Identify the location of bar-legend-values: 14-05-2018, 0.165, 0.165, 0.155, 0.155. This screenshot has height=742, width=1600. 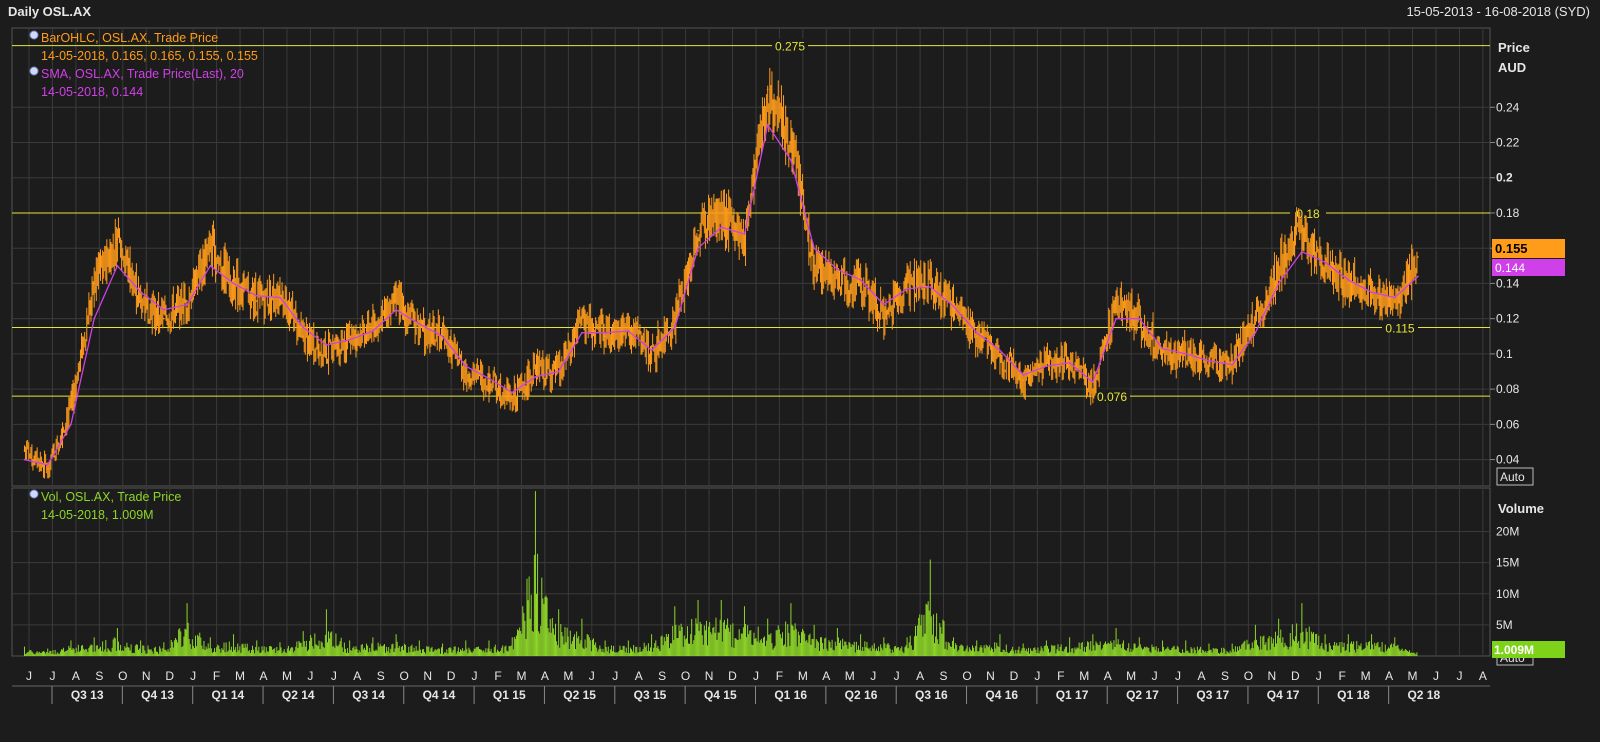
(149, 56).